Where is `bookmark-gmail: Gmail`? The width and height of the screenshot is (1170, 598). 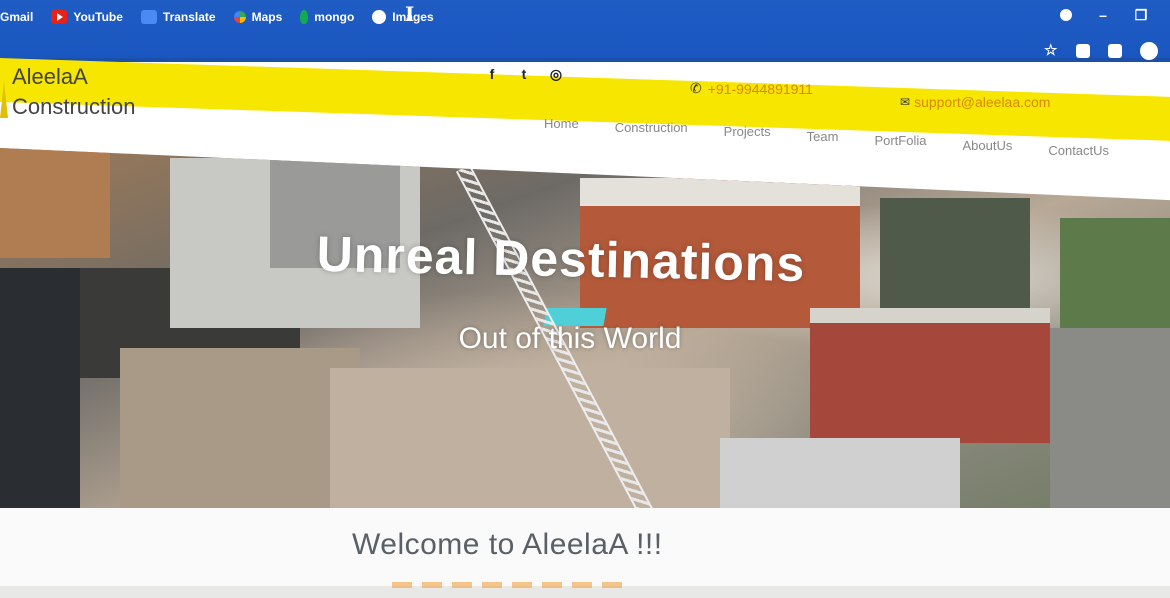
bookmark-gmail: Gmail is located at coordinates (16, 17).